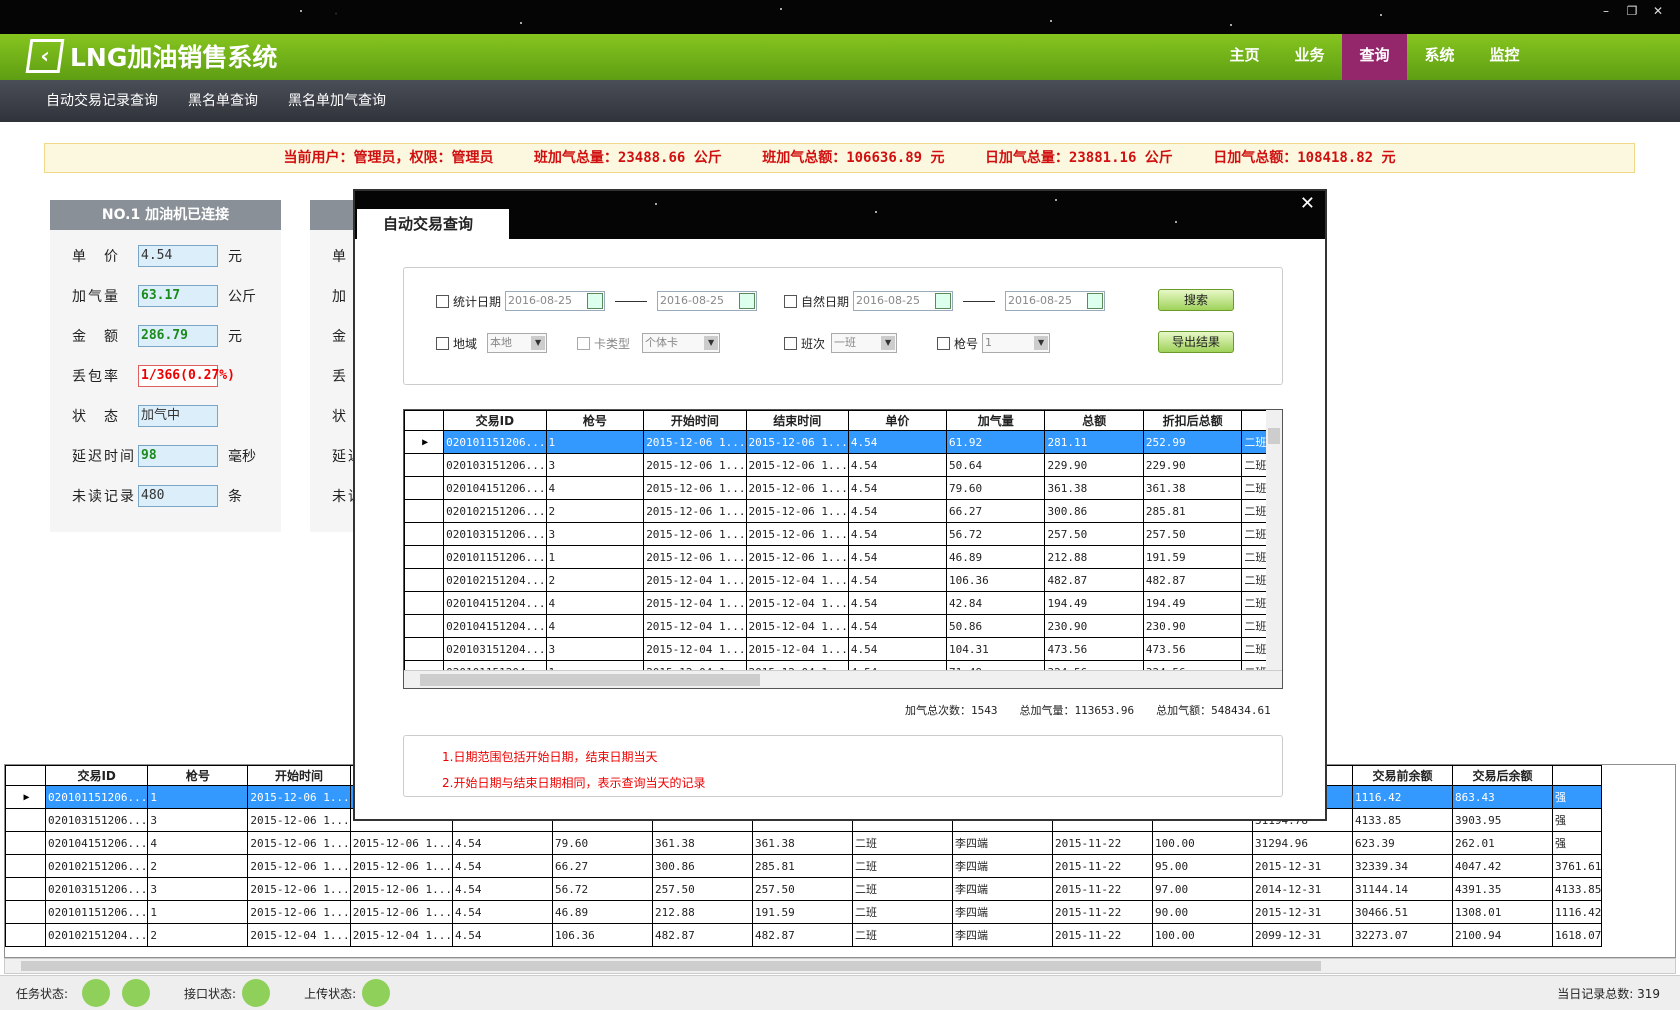 Image resolution: width=1680 pixels, height=1010 pixels. What do you see at coordinates (337, 101) in the screenshot?
I see `subnav-blacklist-fueling: 黑名单加气查询` at bounding box center [337, 101].